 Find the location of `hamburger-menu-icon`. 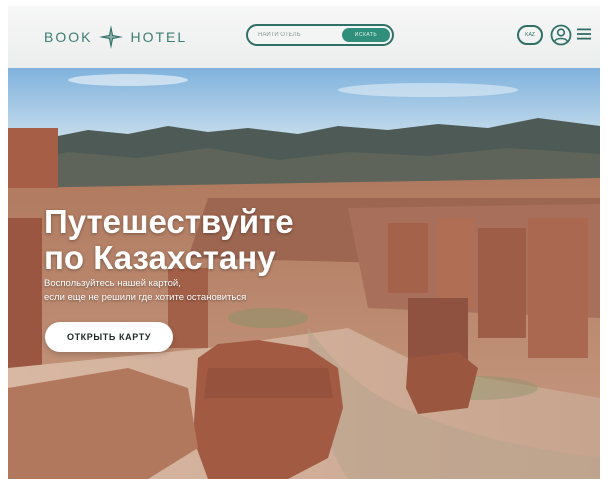

hamburger-menu-icon is located at coordinates (584, 34).